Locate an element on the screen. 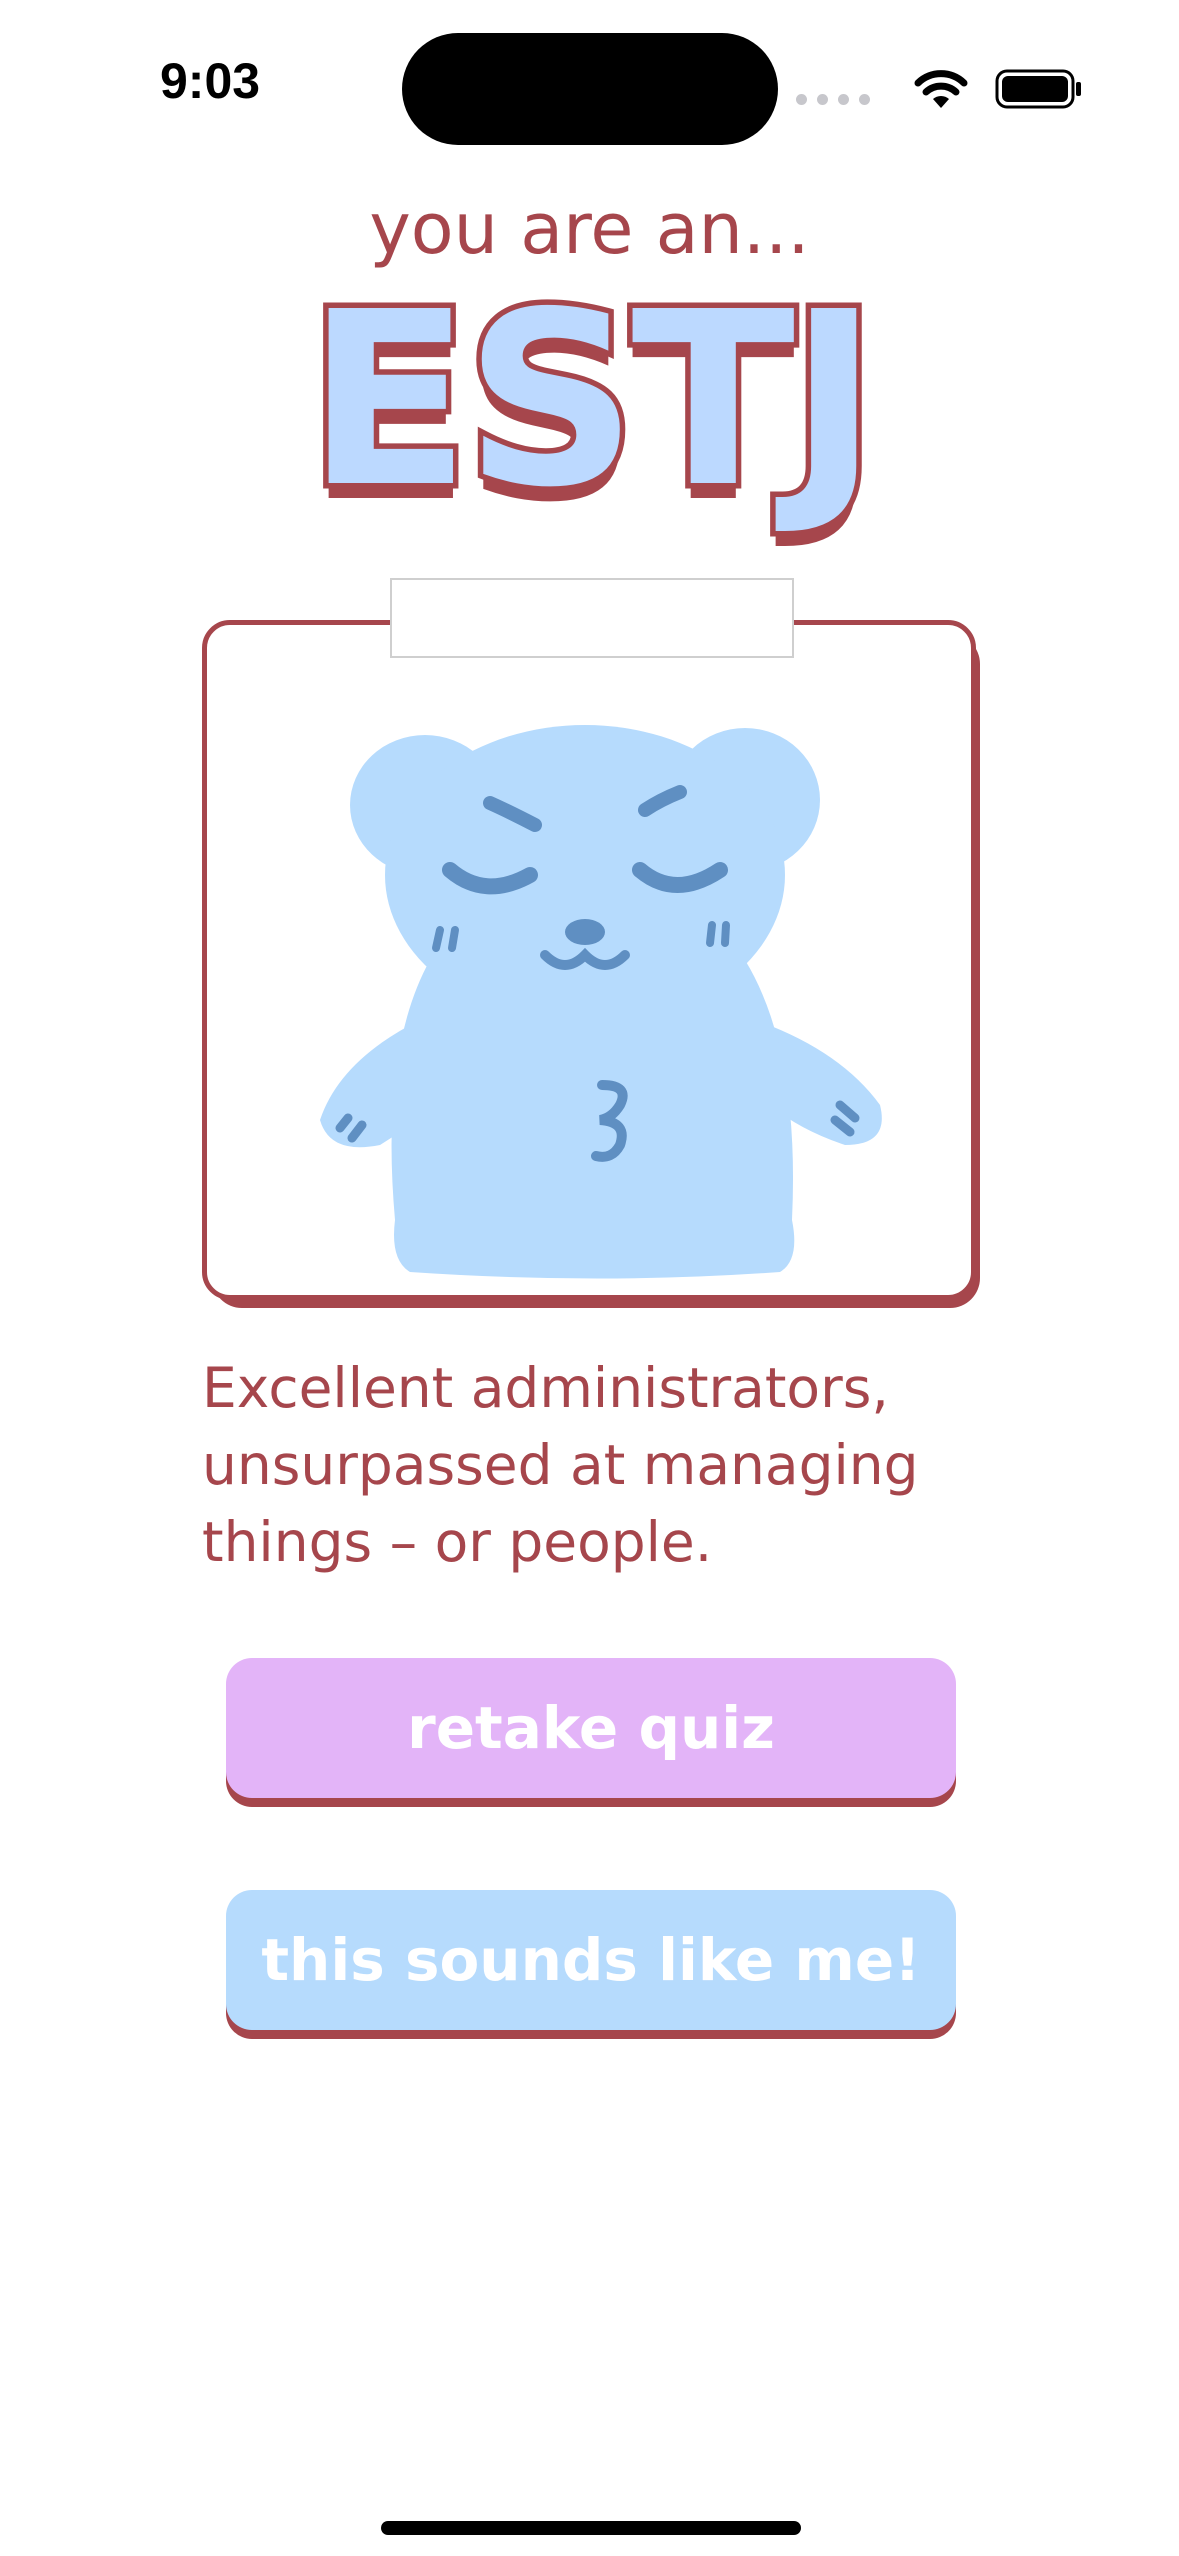 Image resolution: width=1179 pixels, height=2556 pixels. cellular-dots-icon is located at coordinates (833, 99).